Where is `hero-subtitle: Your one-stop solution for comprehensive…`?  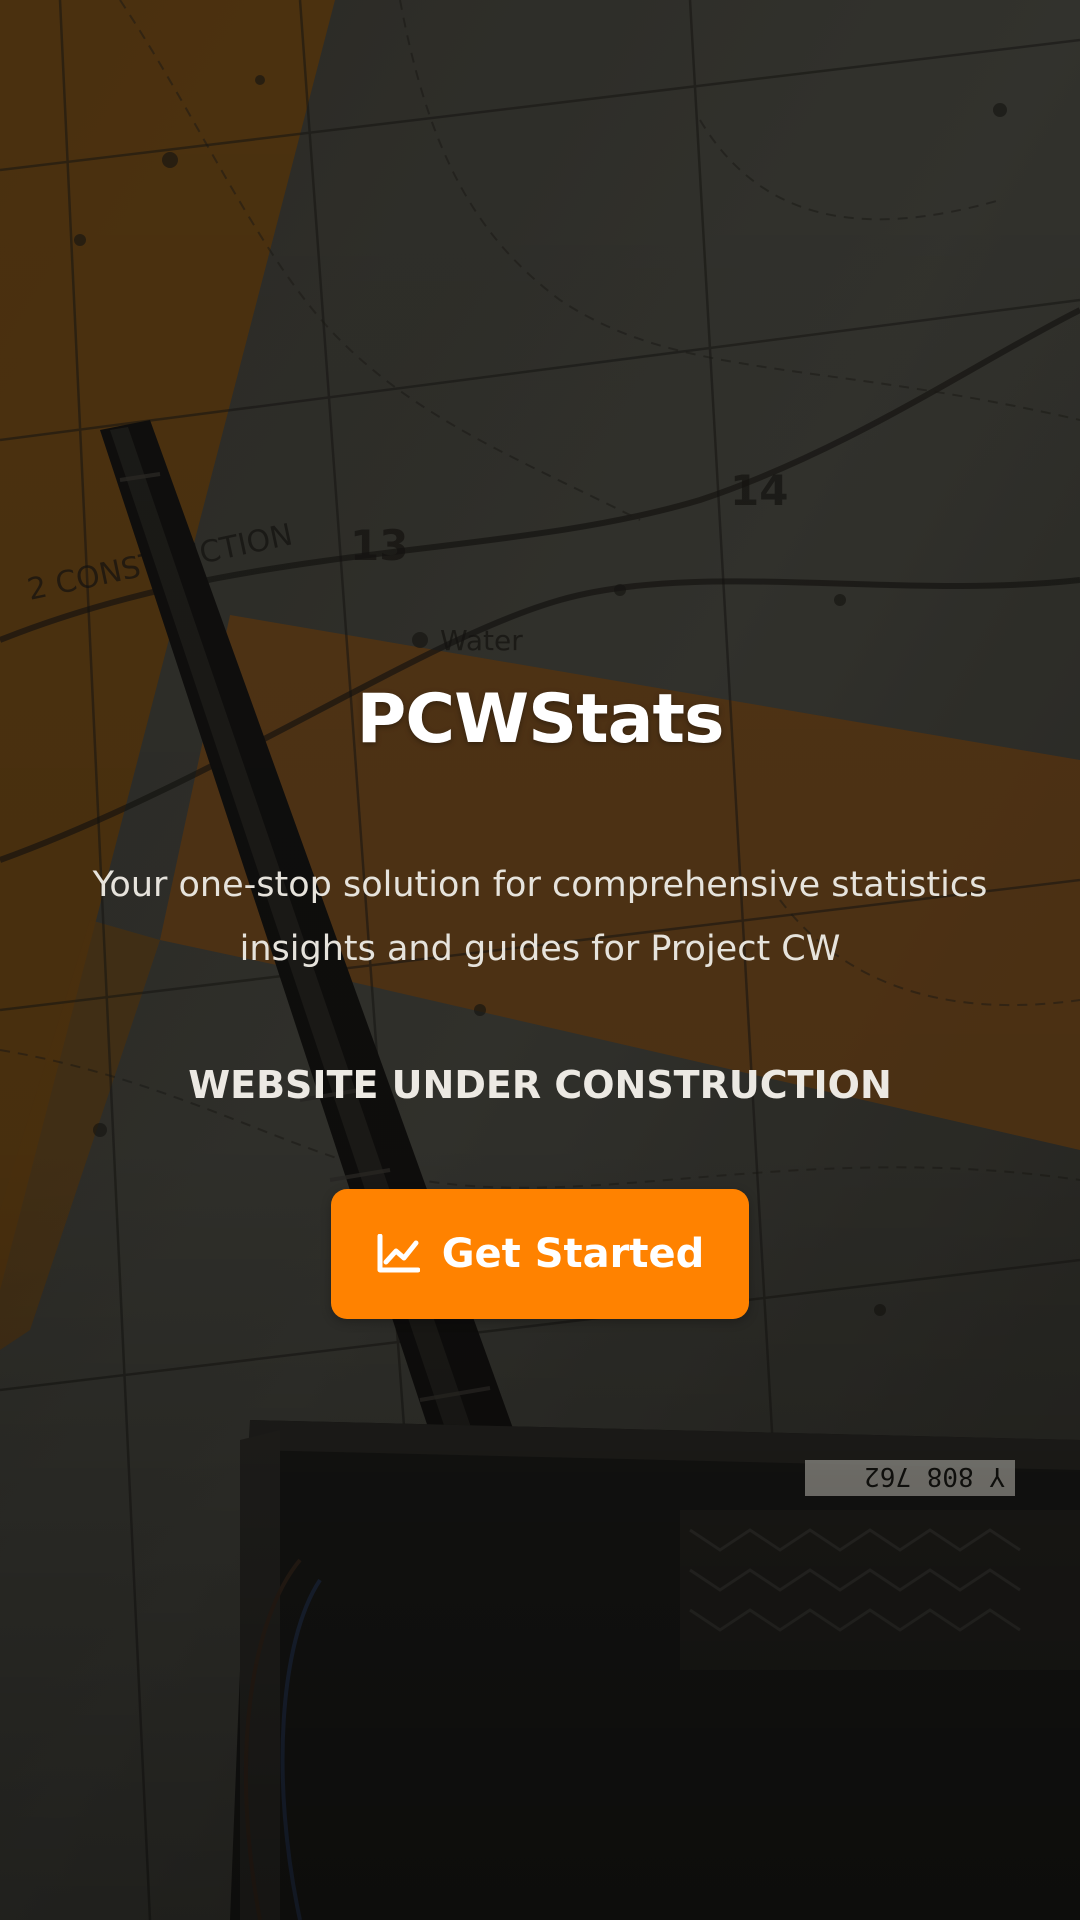 hero-subtitle: Your one-stop solution for comprehensive… is located at coordinates (540, 917).